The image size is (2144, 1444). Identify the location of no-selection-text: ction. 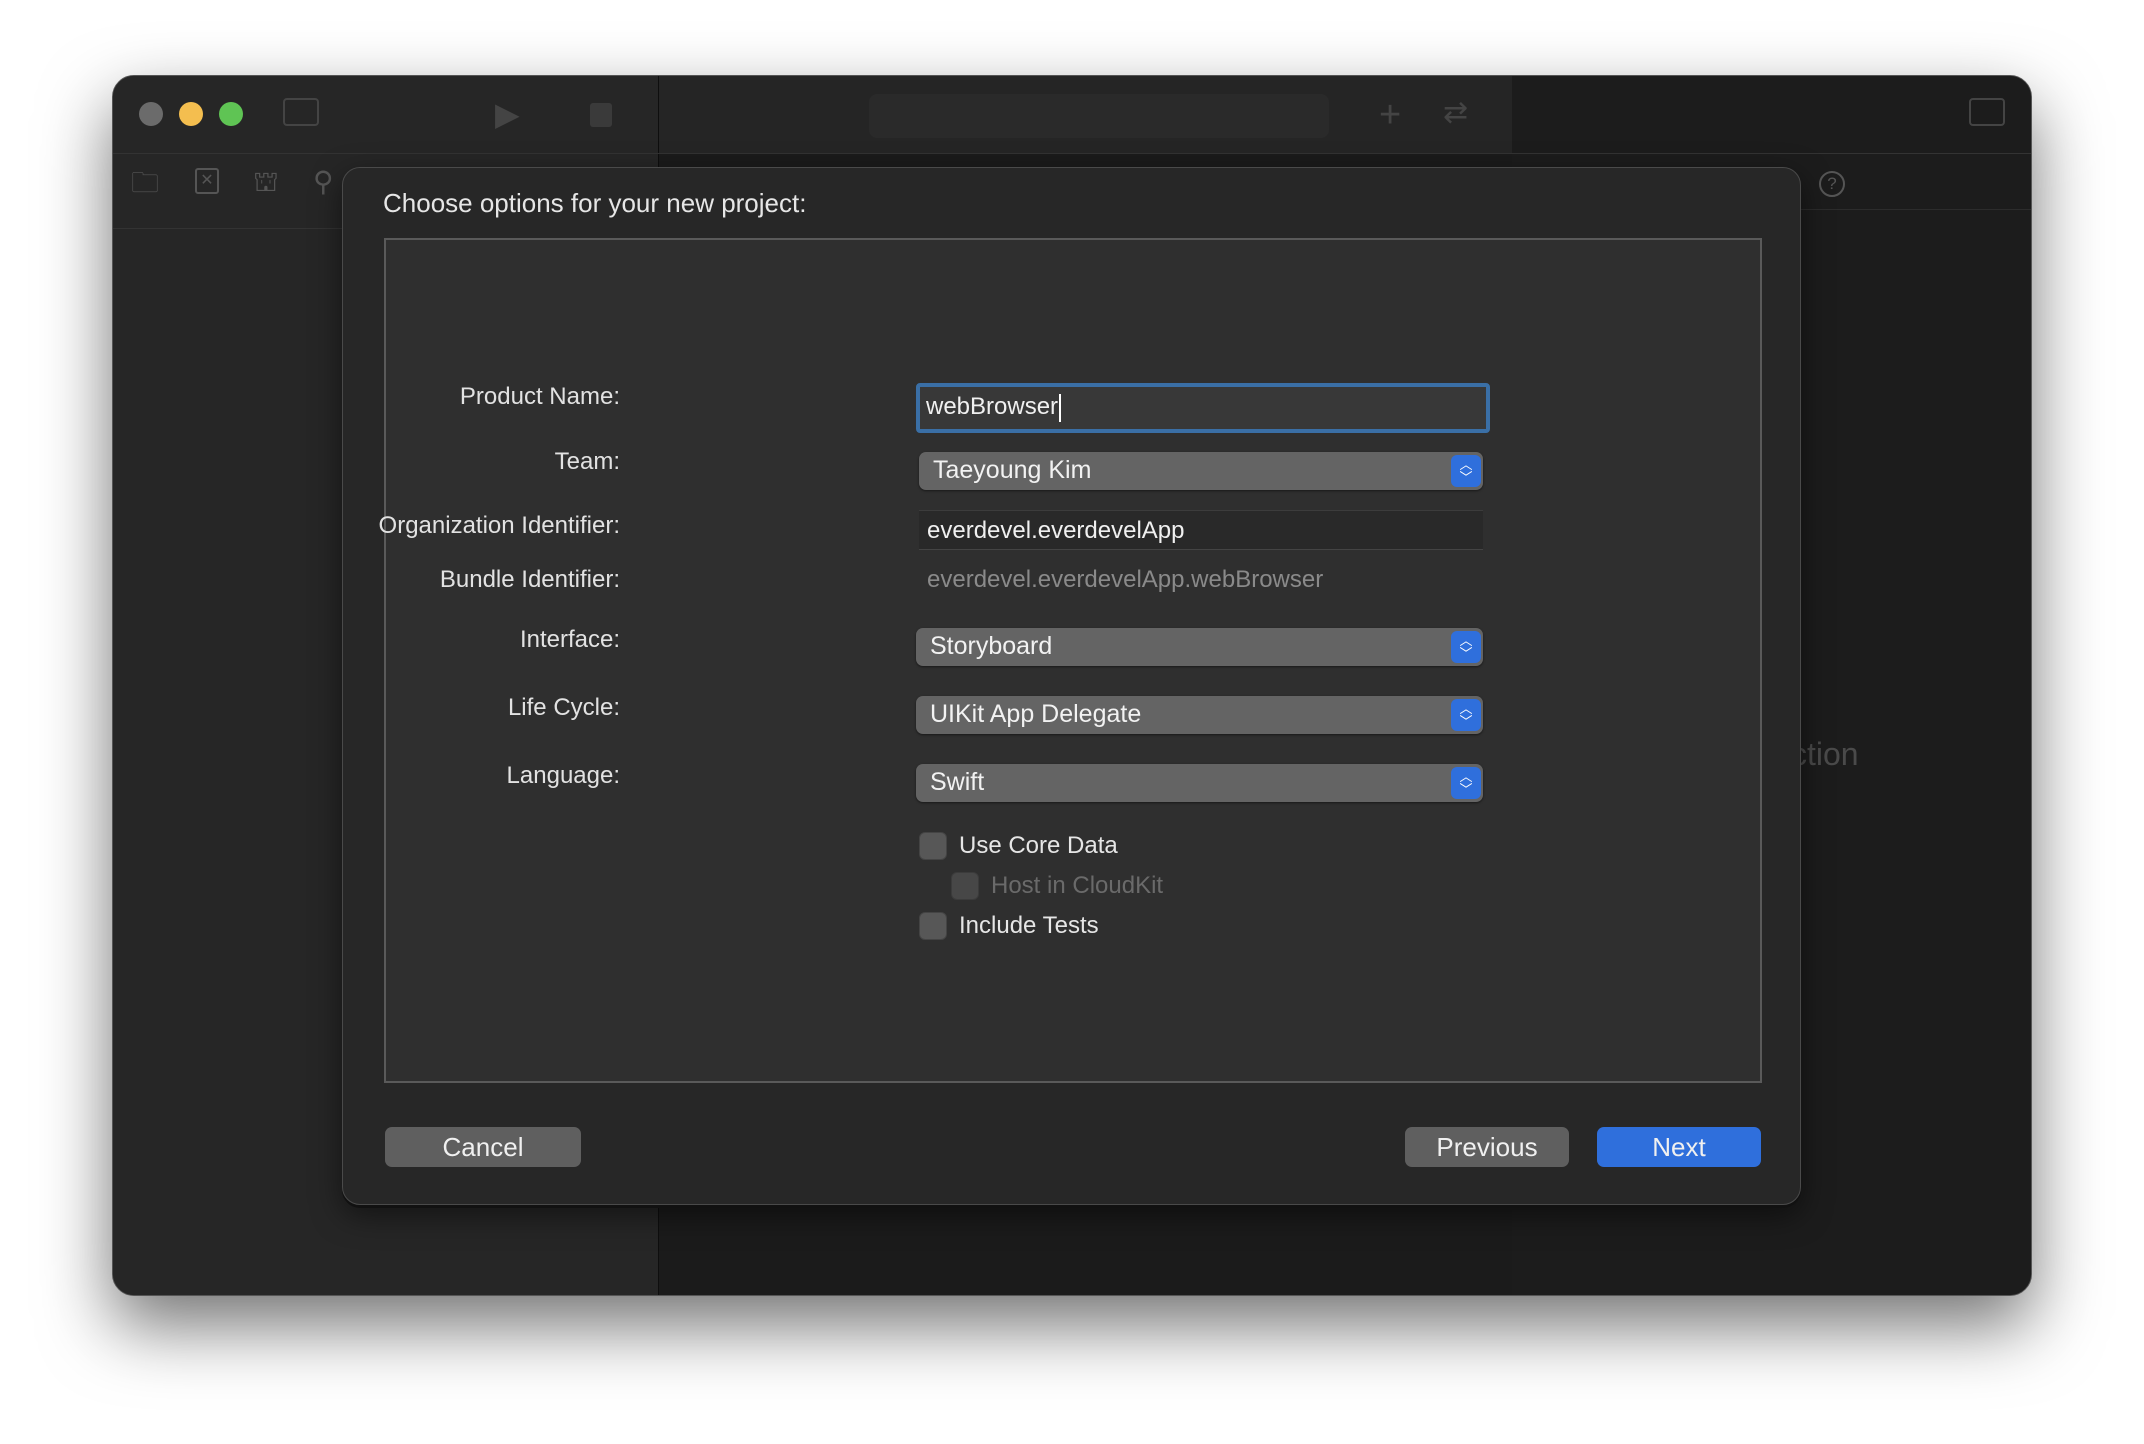
(1825, 754).